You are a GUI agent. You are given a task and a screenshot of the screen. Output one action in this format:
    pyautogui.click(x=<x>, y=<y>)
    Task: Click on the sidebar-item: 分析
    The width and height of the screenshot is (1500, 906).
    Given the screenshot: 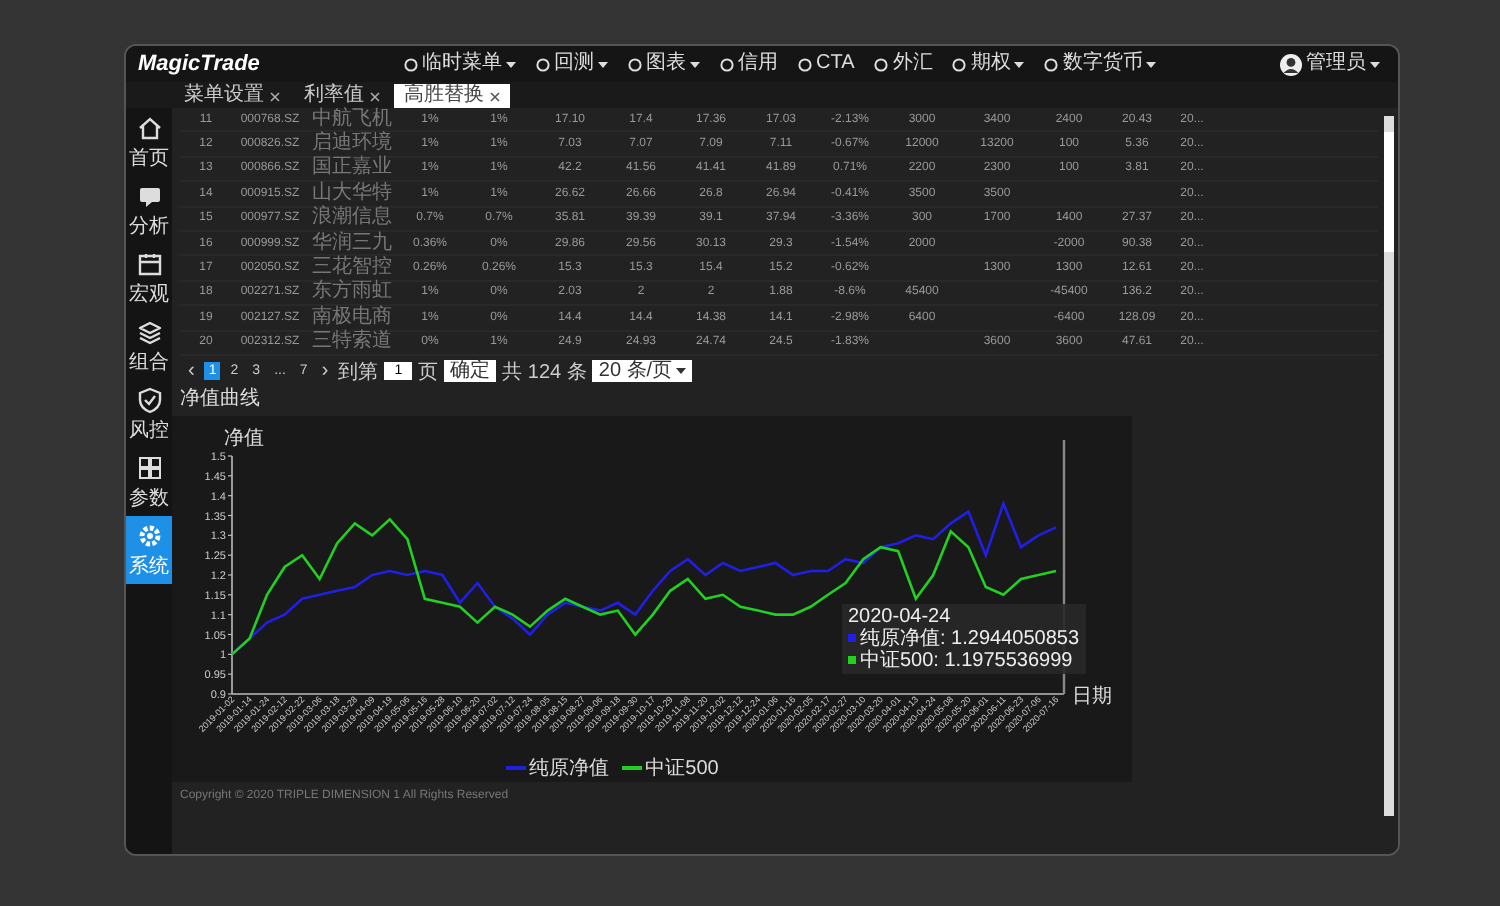 What is the action you would take?
    pyautogui.click(x=149, y=210)
    